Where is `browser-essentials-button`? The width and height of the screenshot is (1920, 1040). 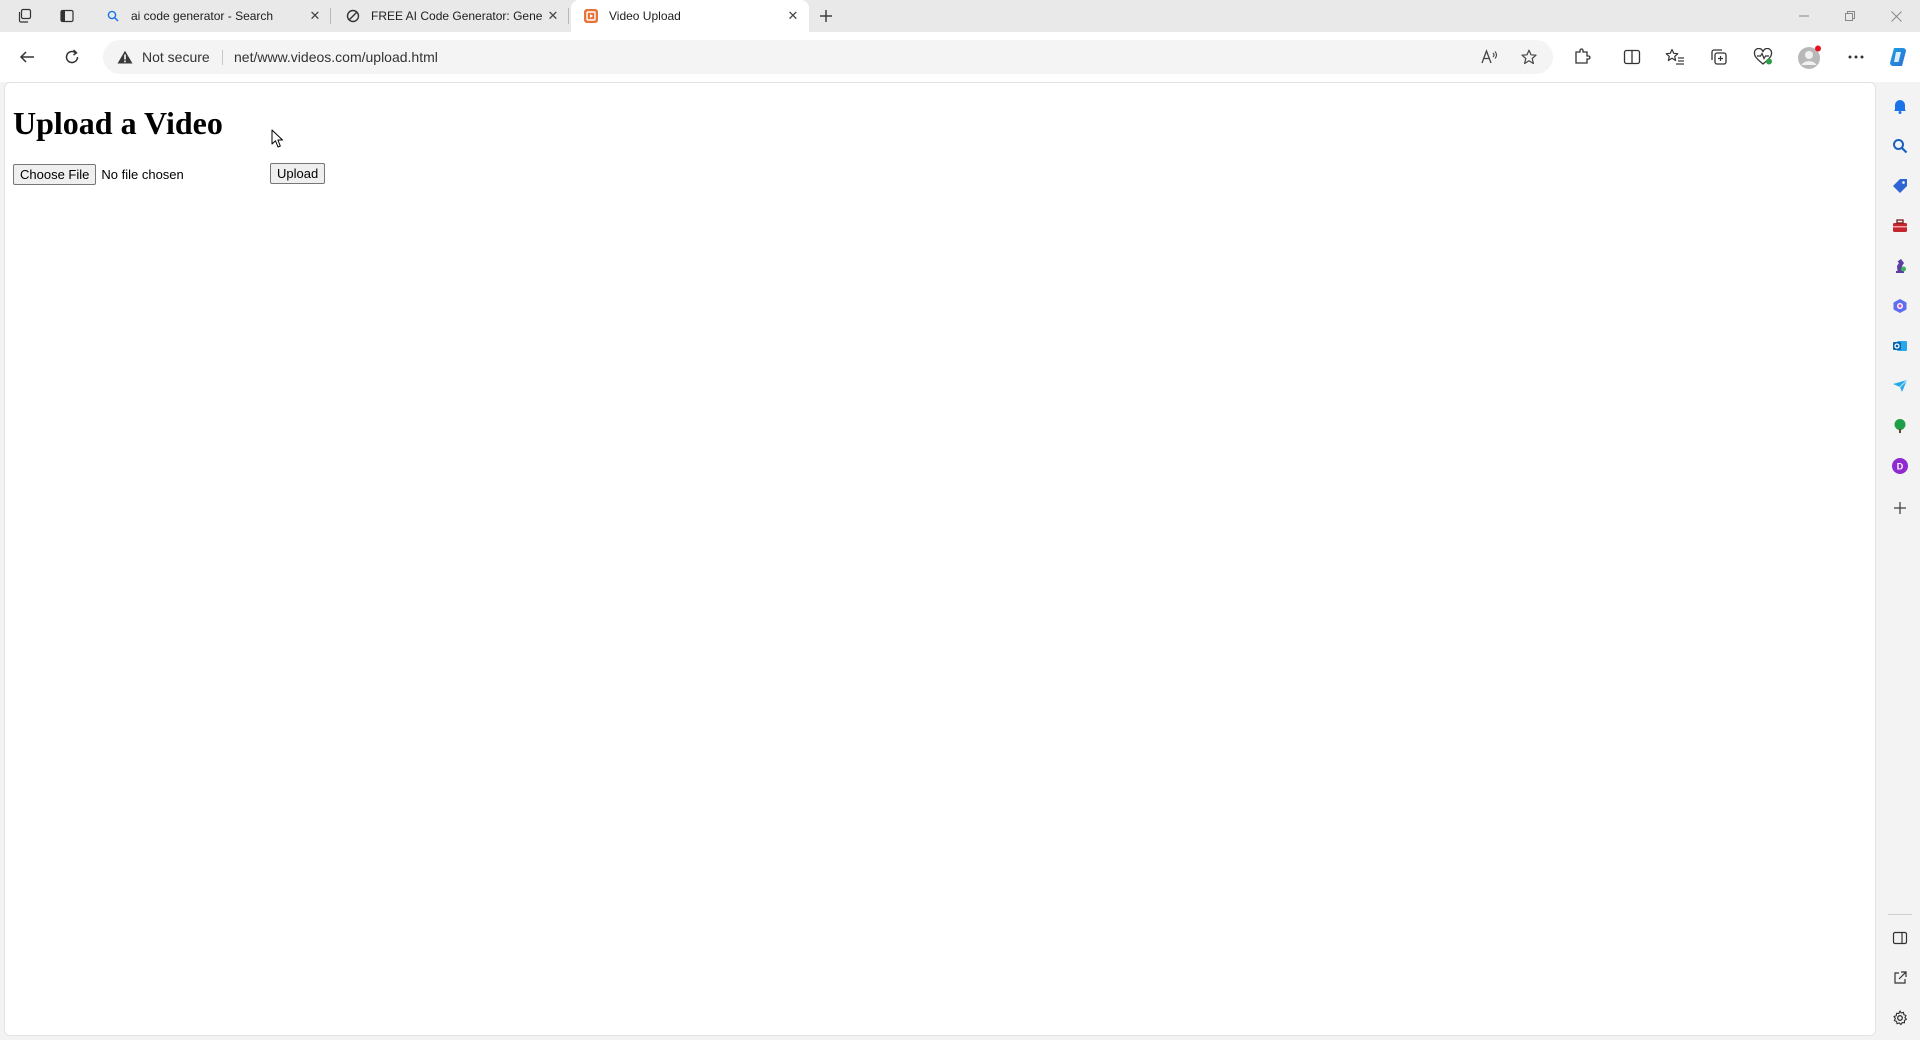
browser-essentials-button is located at coordinates (1763, 57).